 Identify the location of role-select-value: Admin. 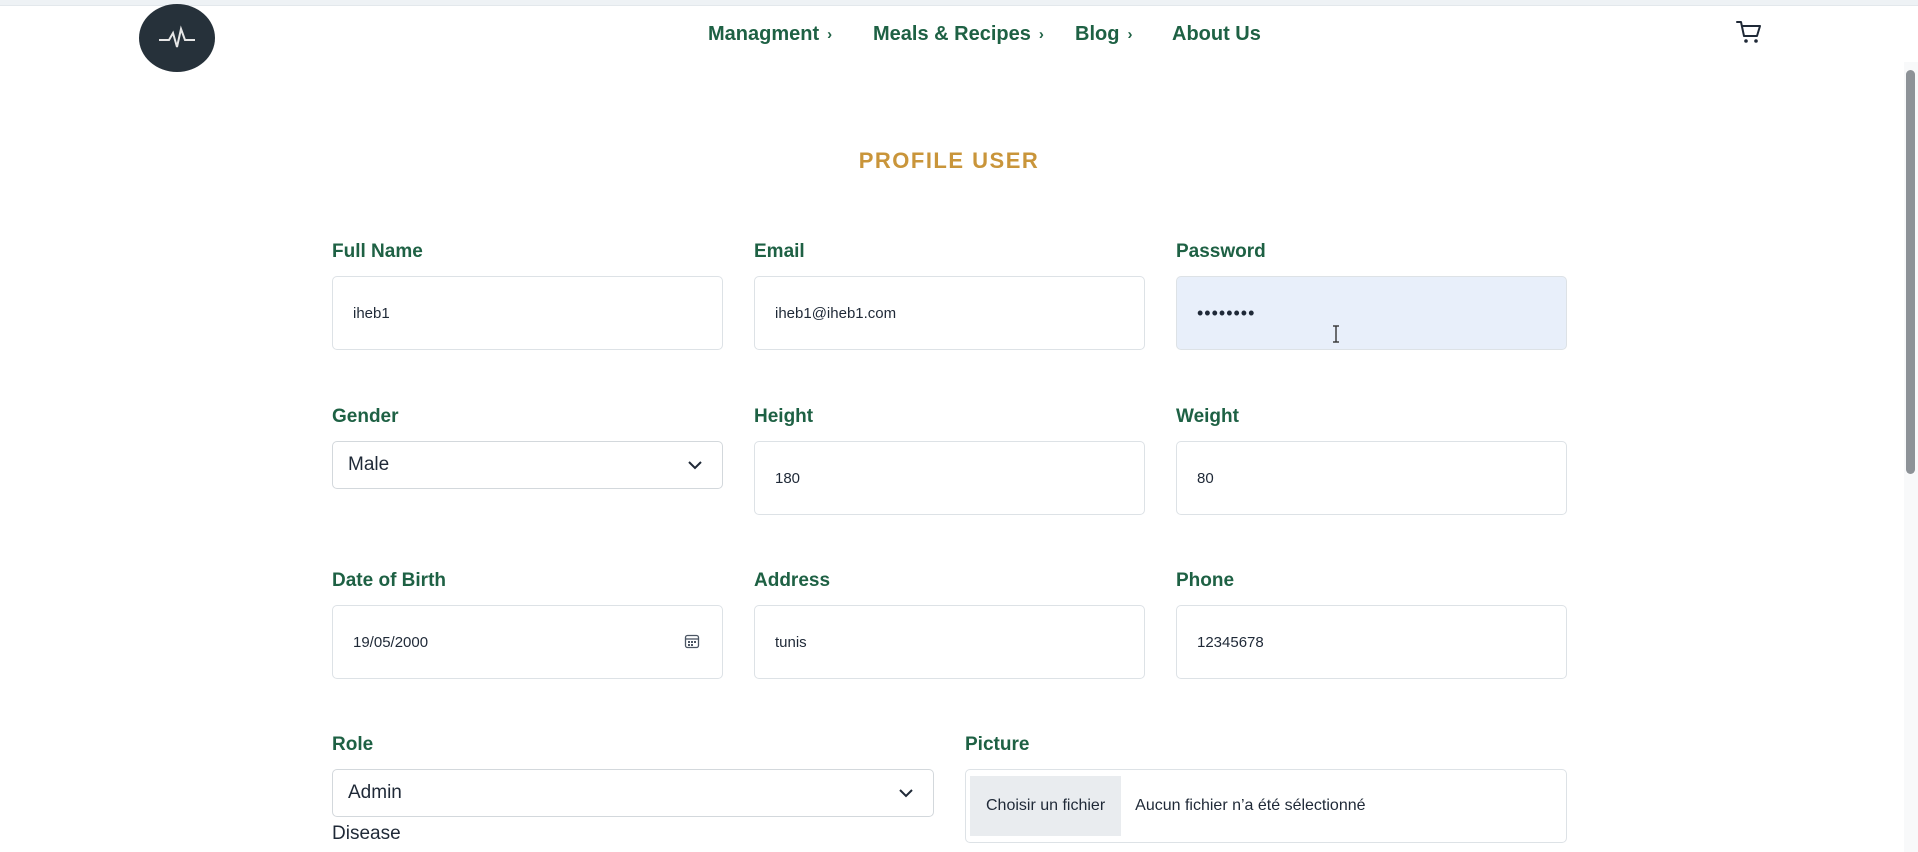
(375, 792).